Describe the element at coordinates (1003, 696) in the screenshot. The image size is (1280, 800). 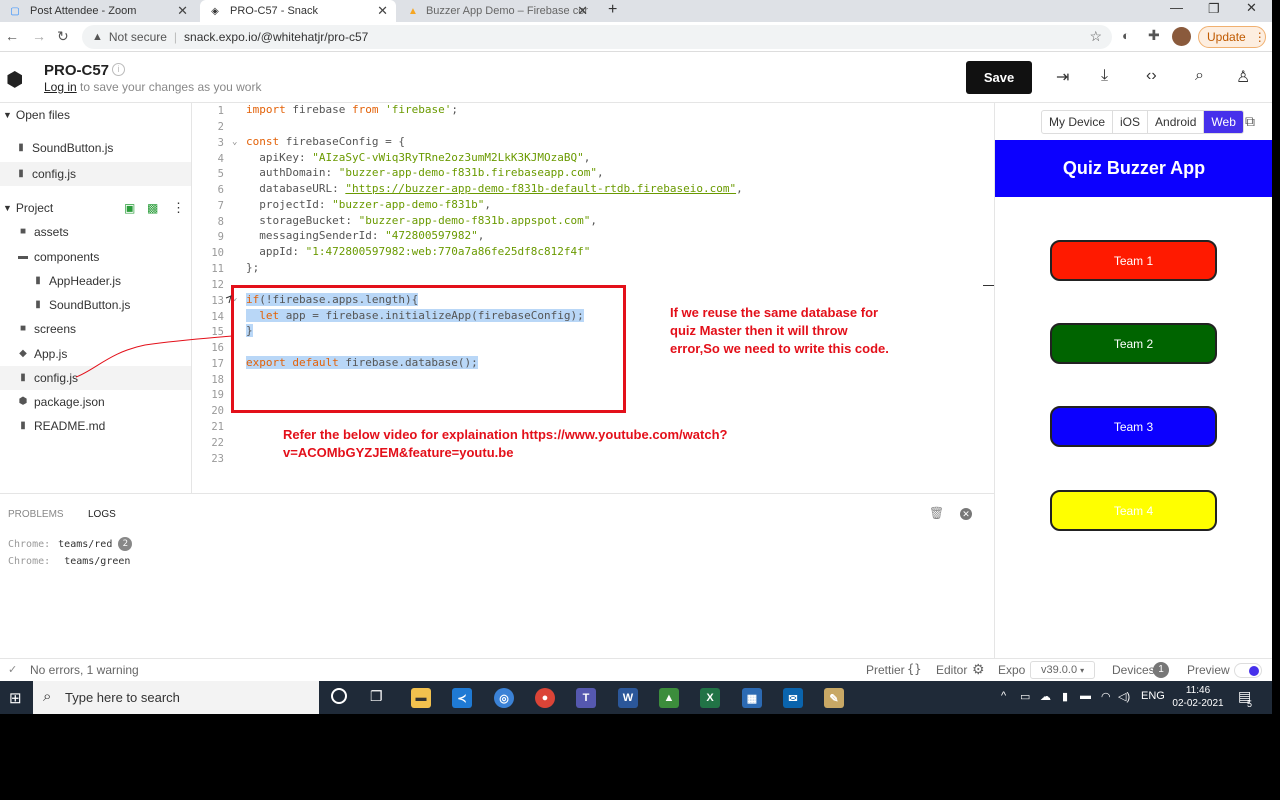
I see `show-hidden-icons-icon: ^` at that location.